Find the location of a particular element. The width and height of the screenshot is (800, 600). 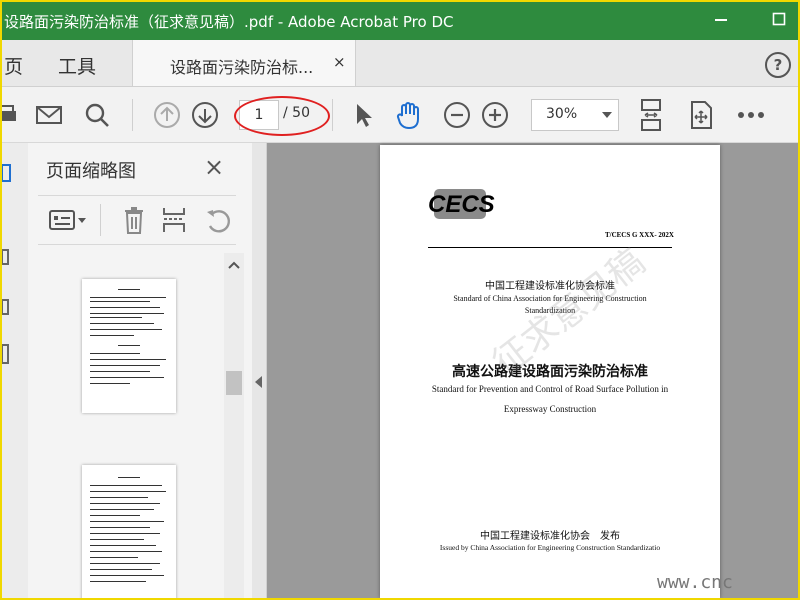

fit-page-icon is located at coordinates (651, 115).